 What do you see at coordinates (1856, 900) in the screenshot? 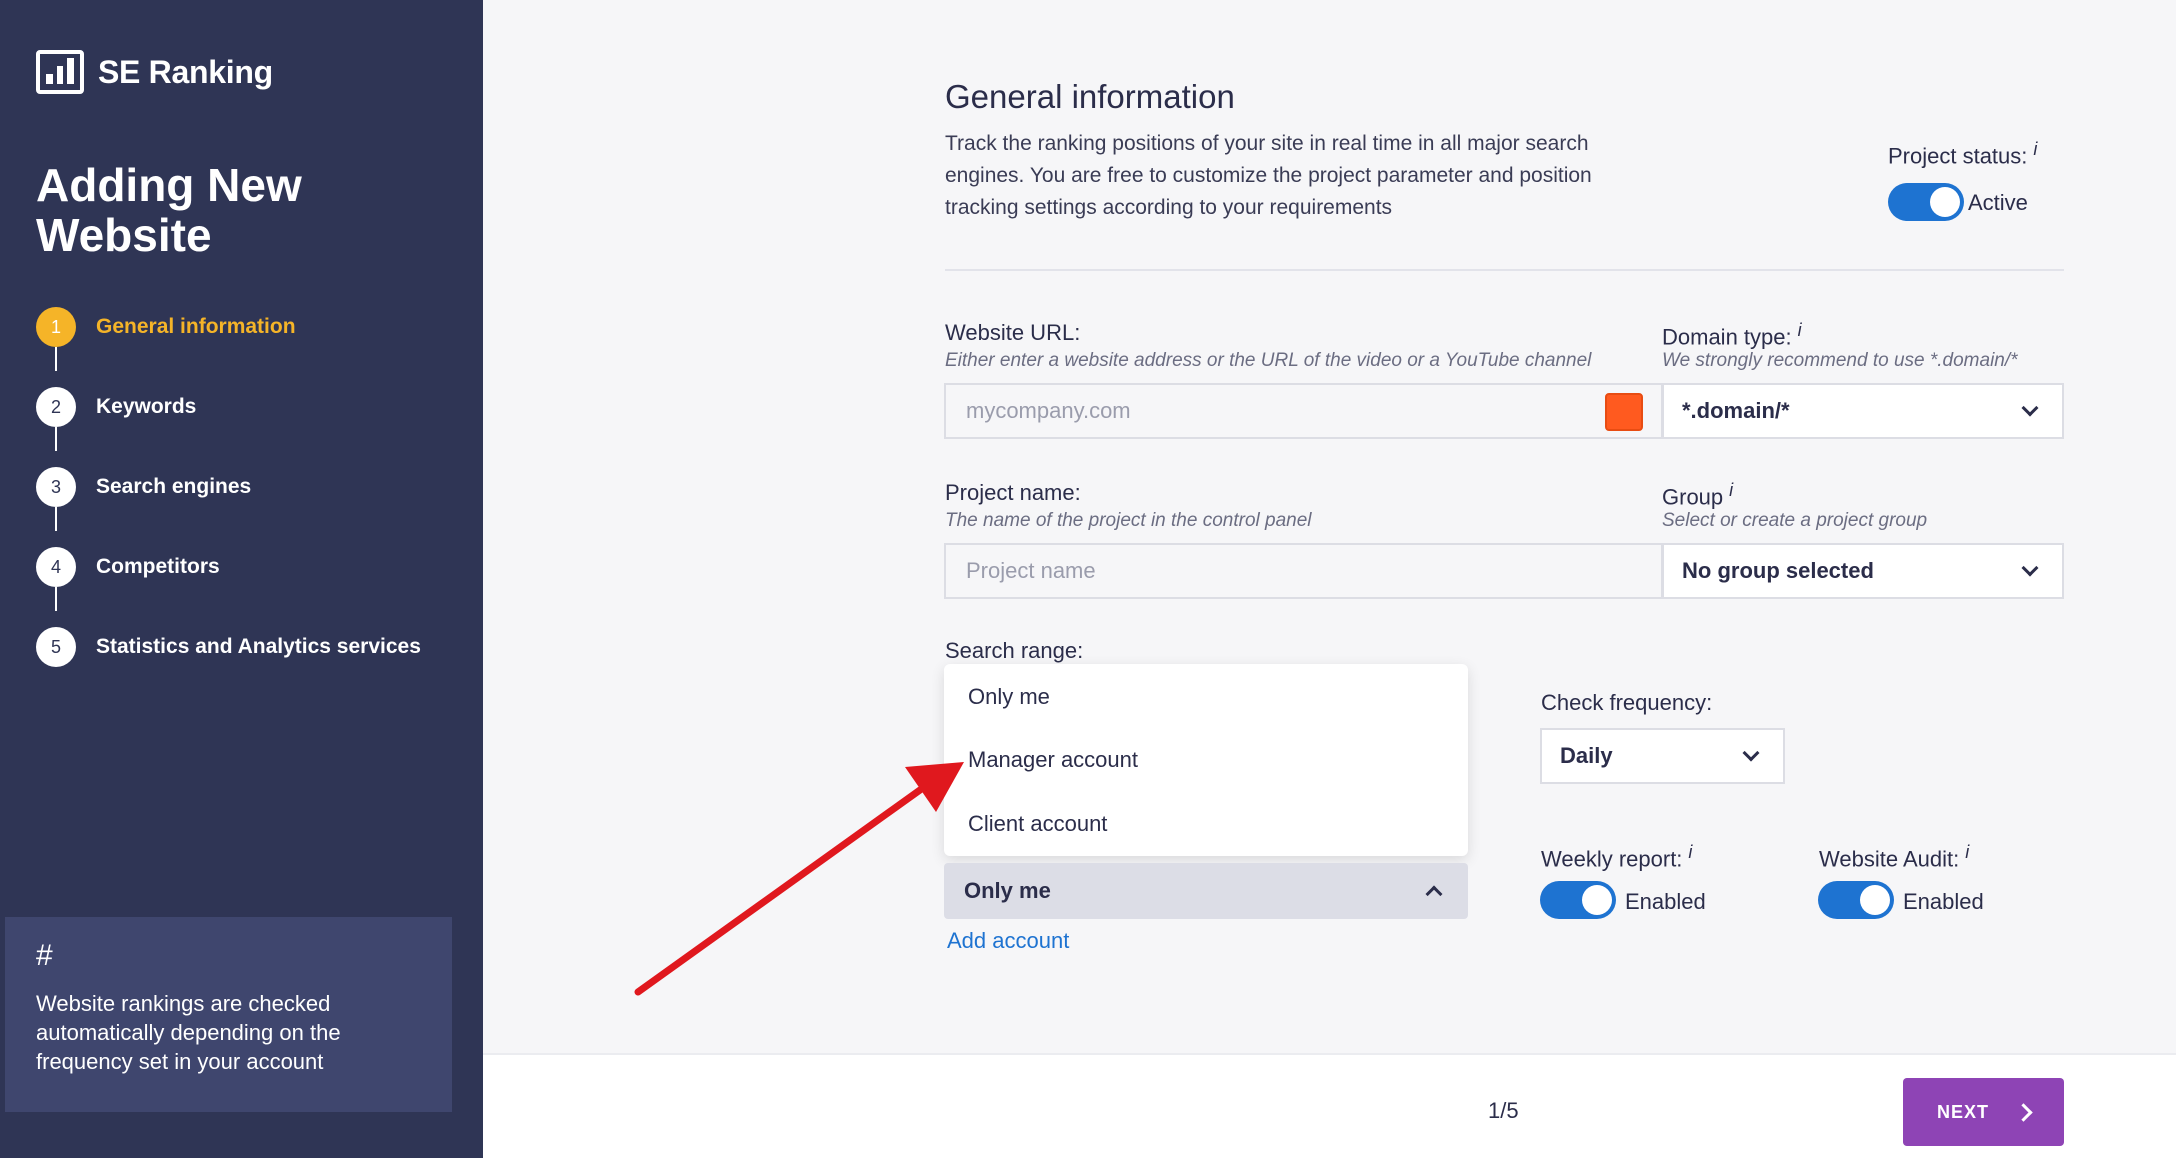
I see `website-audit-toggle` at bounding box center [1856, 900].